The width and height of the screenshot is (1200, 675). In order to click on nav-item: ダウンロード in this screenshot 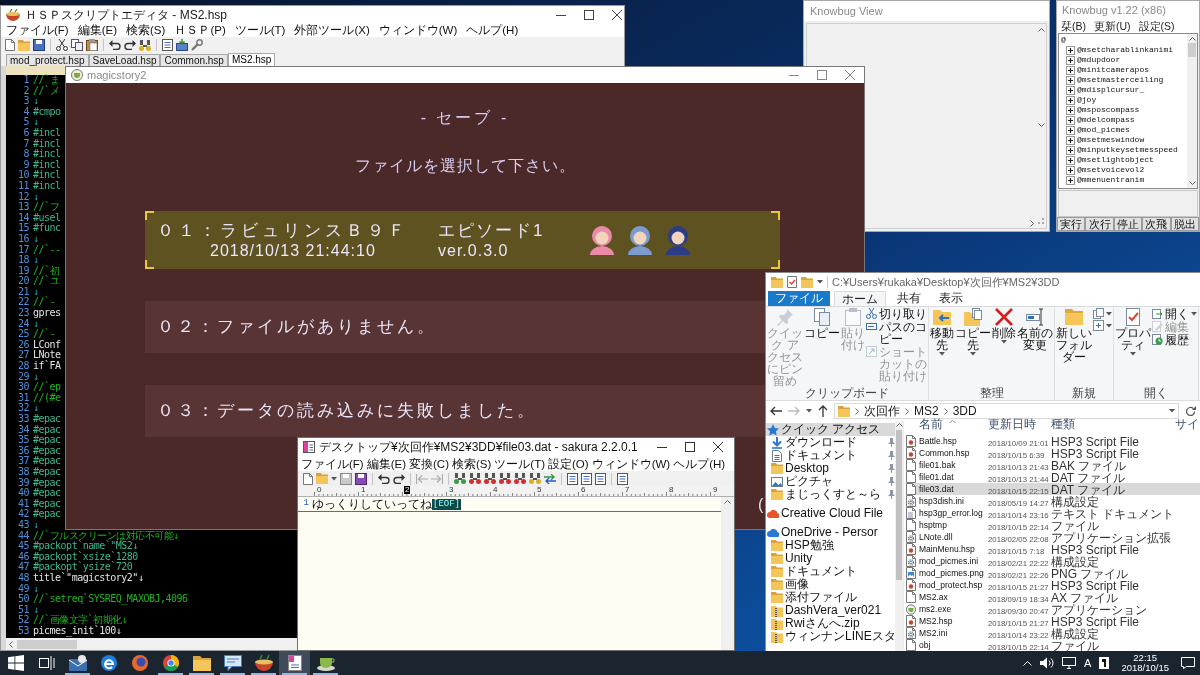, I will do `click(830, 442)`.